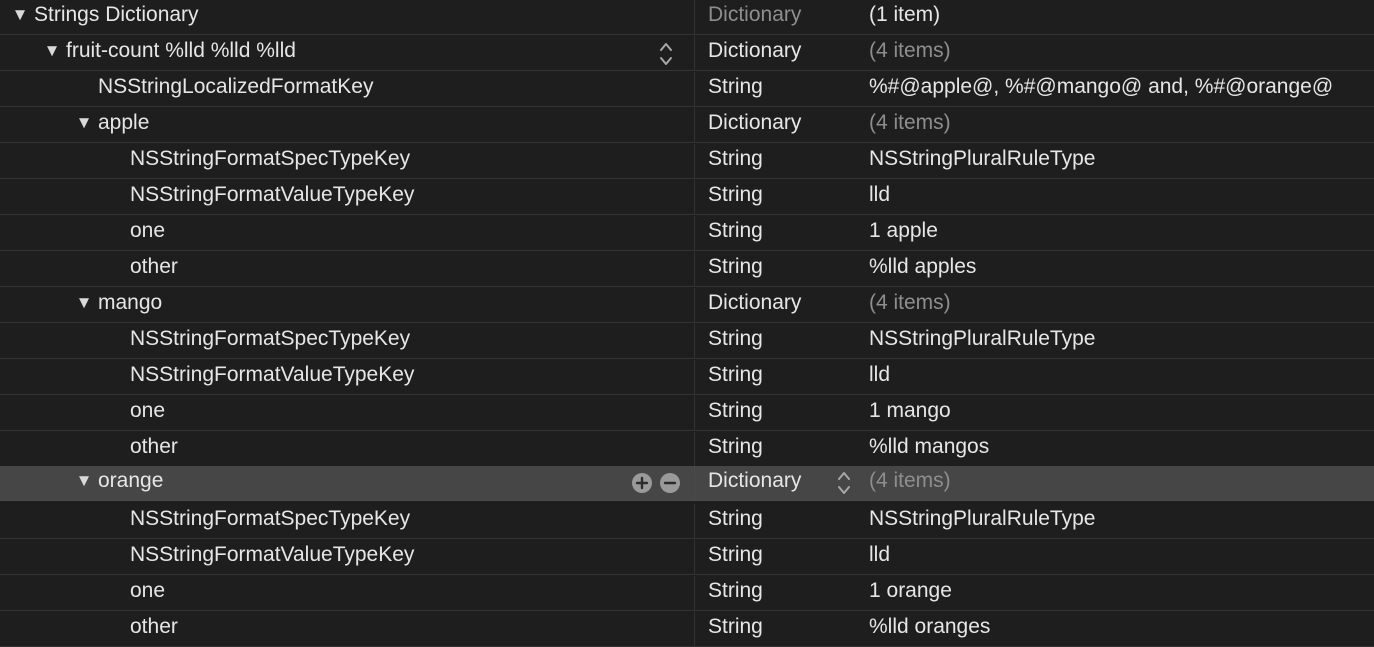 Image resolution: width=1374 pixels, height=647 pixels. I want to click on value-cell: 1 mango, so click(1121, 413).